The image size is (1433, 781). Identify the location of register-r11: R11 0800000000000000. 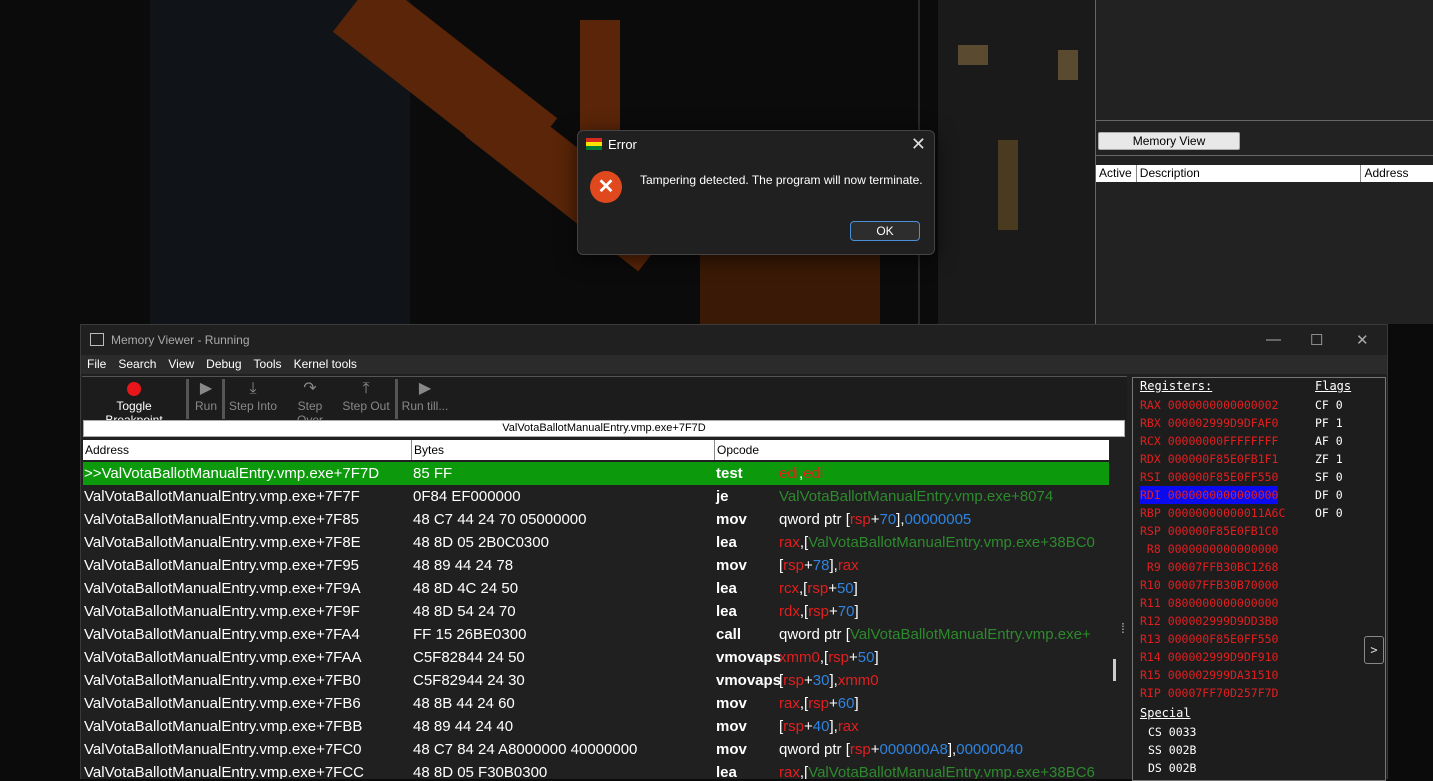
(1209, 603).